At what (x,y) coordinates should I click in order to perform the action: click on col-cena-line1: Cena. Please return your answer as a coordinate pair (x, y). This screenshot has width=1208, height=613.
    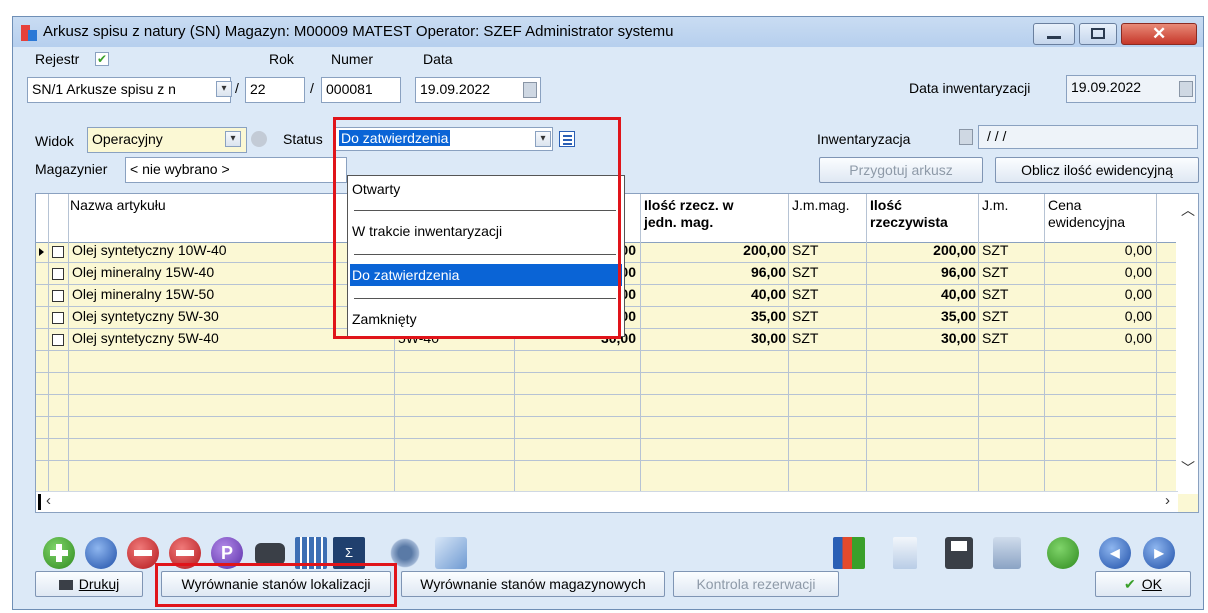
    Looking at the image, I should click on (1065, 205).